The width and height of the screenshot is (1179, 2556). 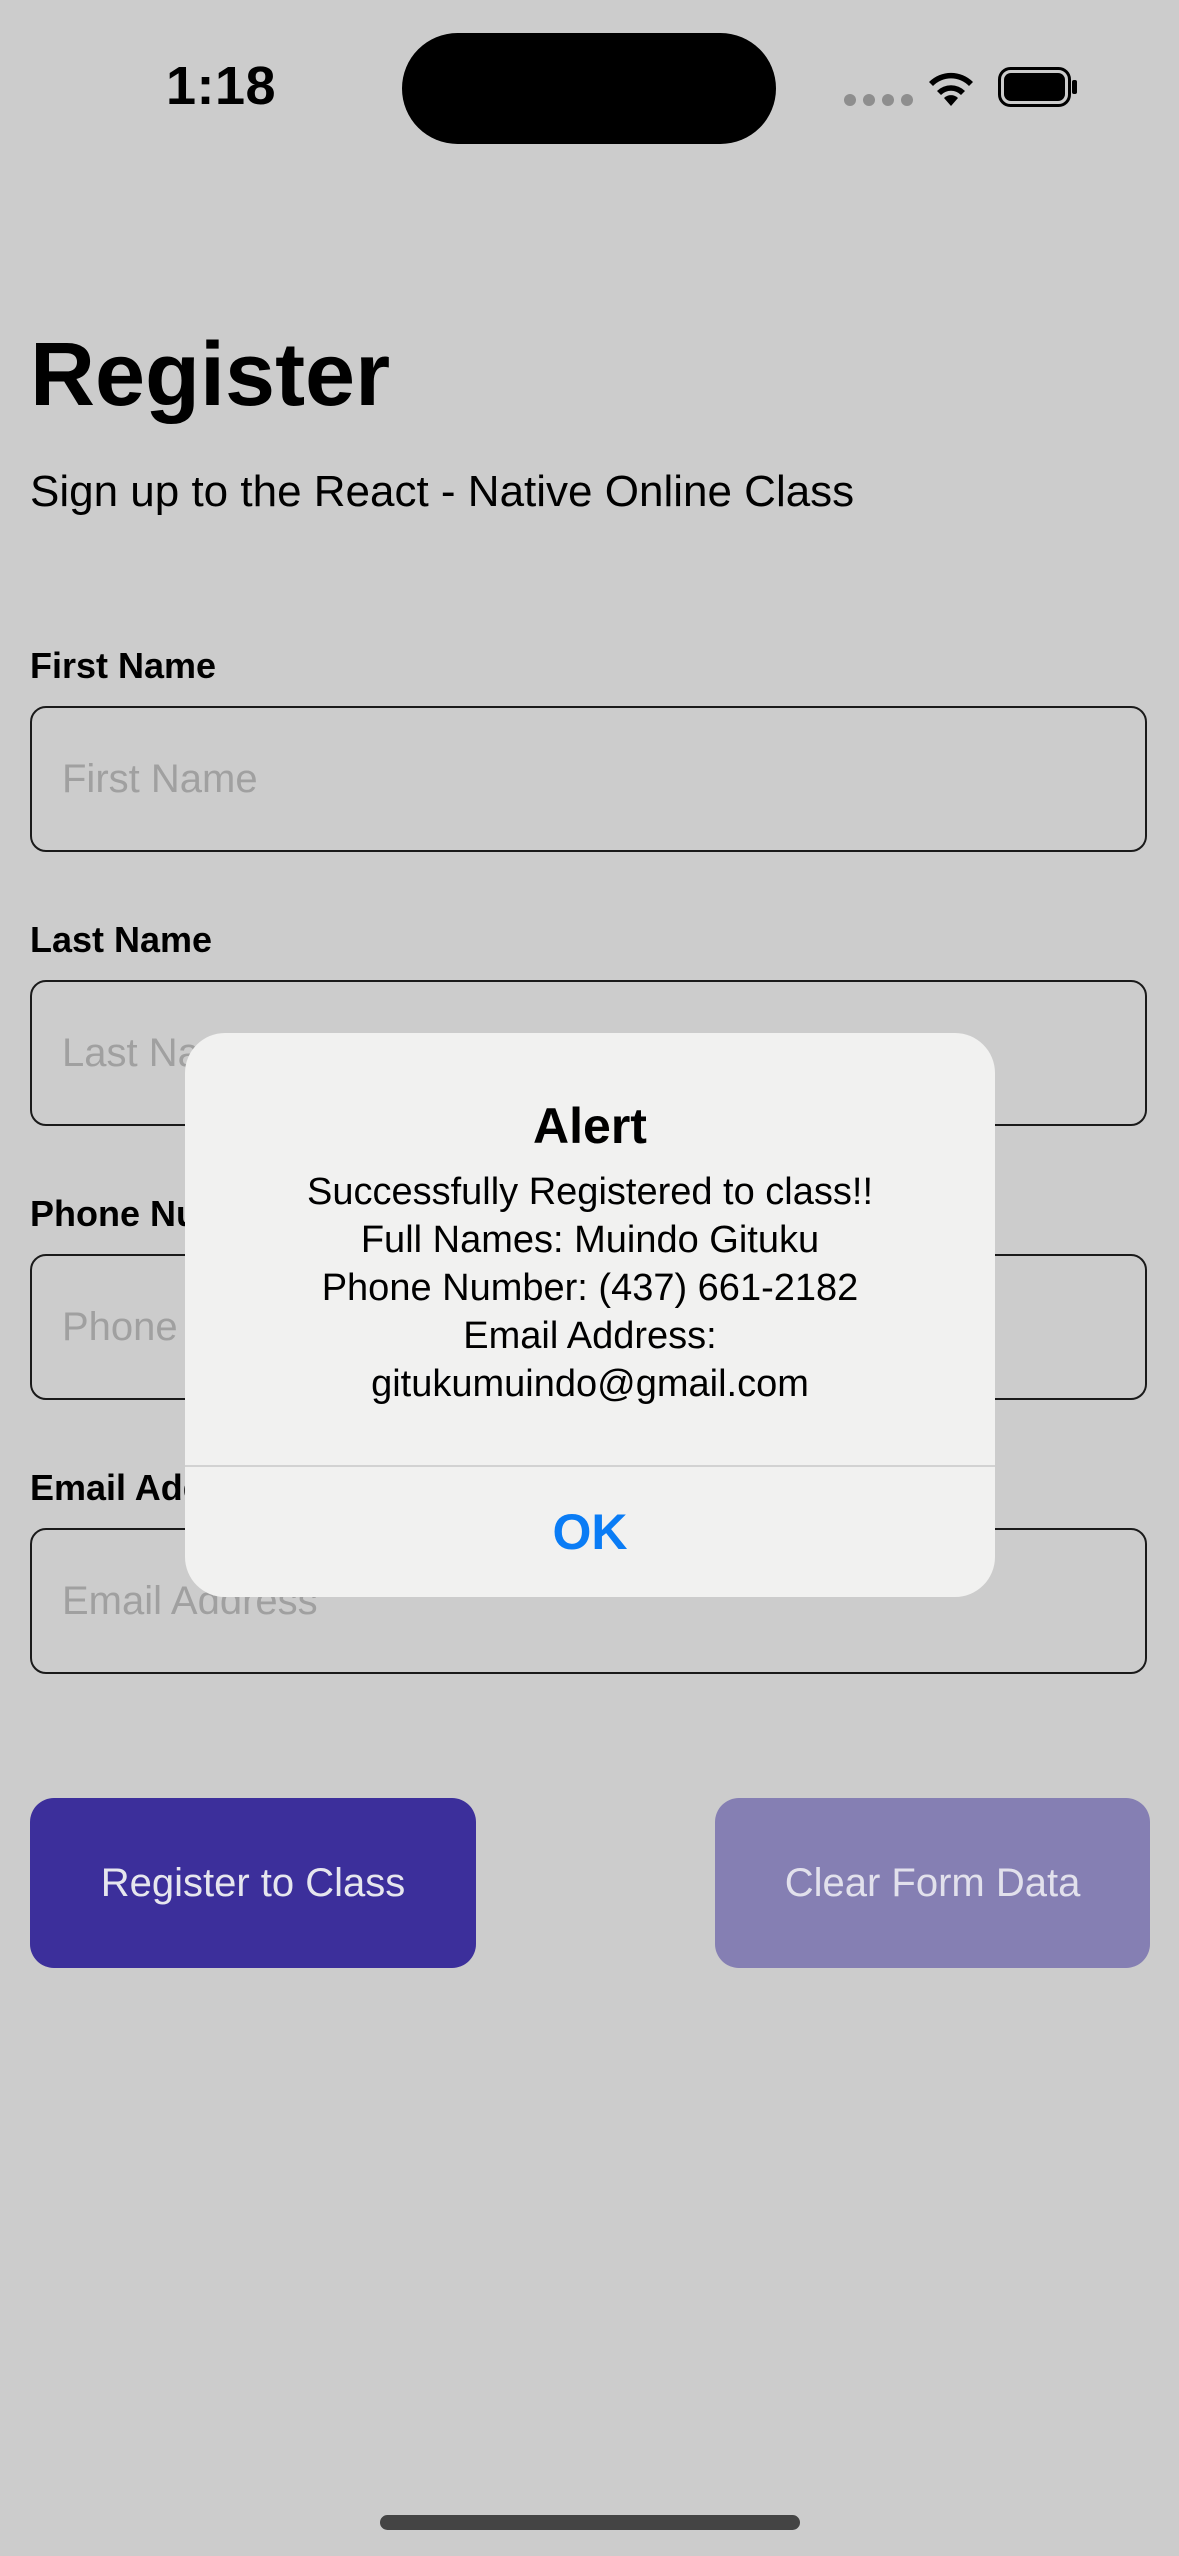 I want to click on home-indicator, so click(x=590, y=2522).